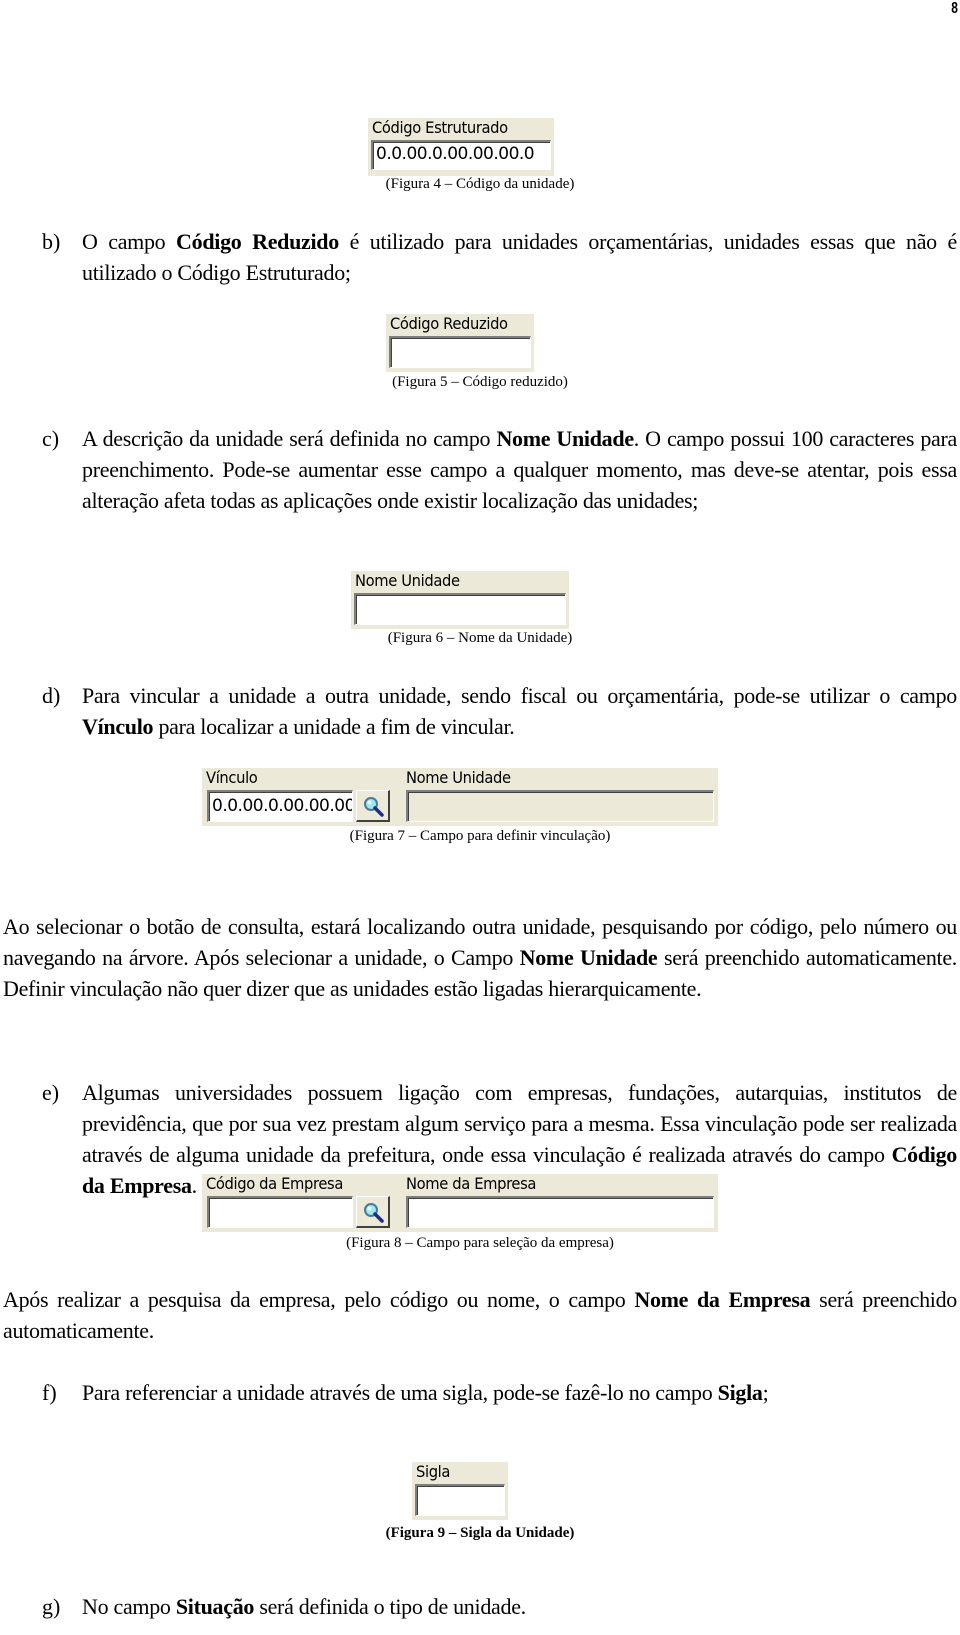 Image resolution: width=960 pixels, height=1635 pixels. What do you see at coordinates (274, 1183) in the screenshot?
I see `codigo-empresa-label: Código da Empresa` at bounding box center [274, 1183].